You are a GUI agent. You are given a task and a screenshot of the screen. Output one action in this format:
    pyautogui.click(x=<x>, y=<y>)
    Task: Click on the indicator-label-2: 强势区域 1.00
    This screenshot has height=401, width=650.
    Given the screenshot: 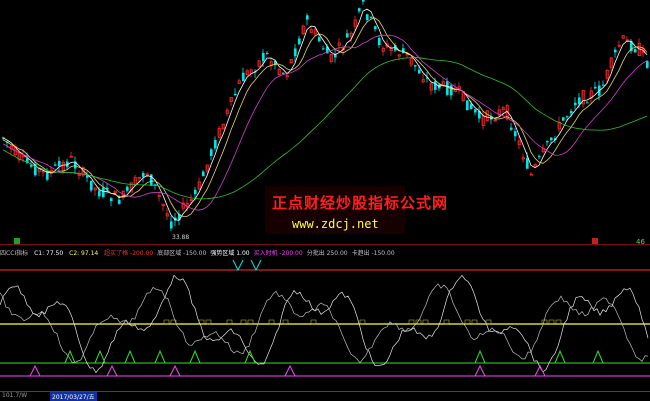 What is the action you would take?
    pyautogui.click(x=230, y=253)
    